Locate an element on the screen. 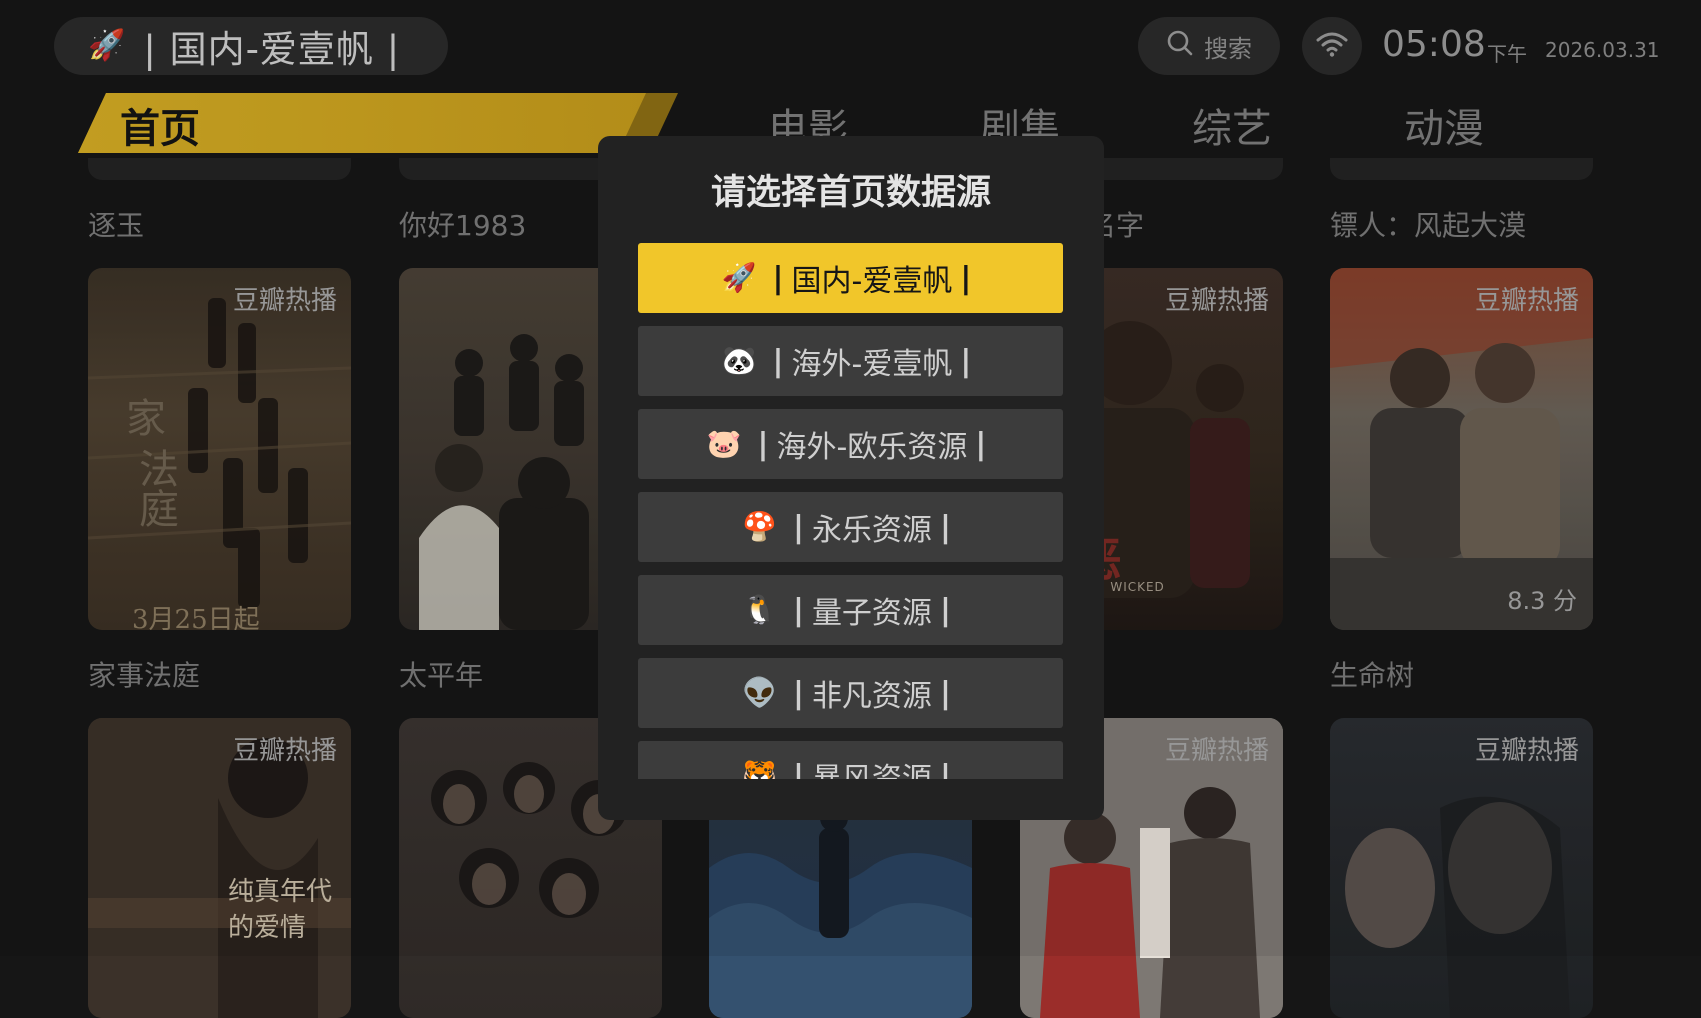 The height and width of the screenshot is (1018, 1701). poster-title: 纯真年代的爱情 is located at coordinates (280, 910).